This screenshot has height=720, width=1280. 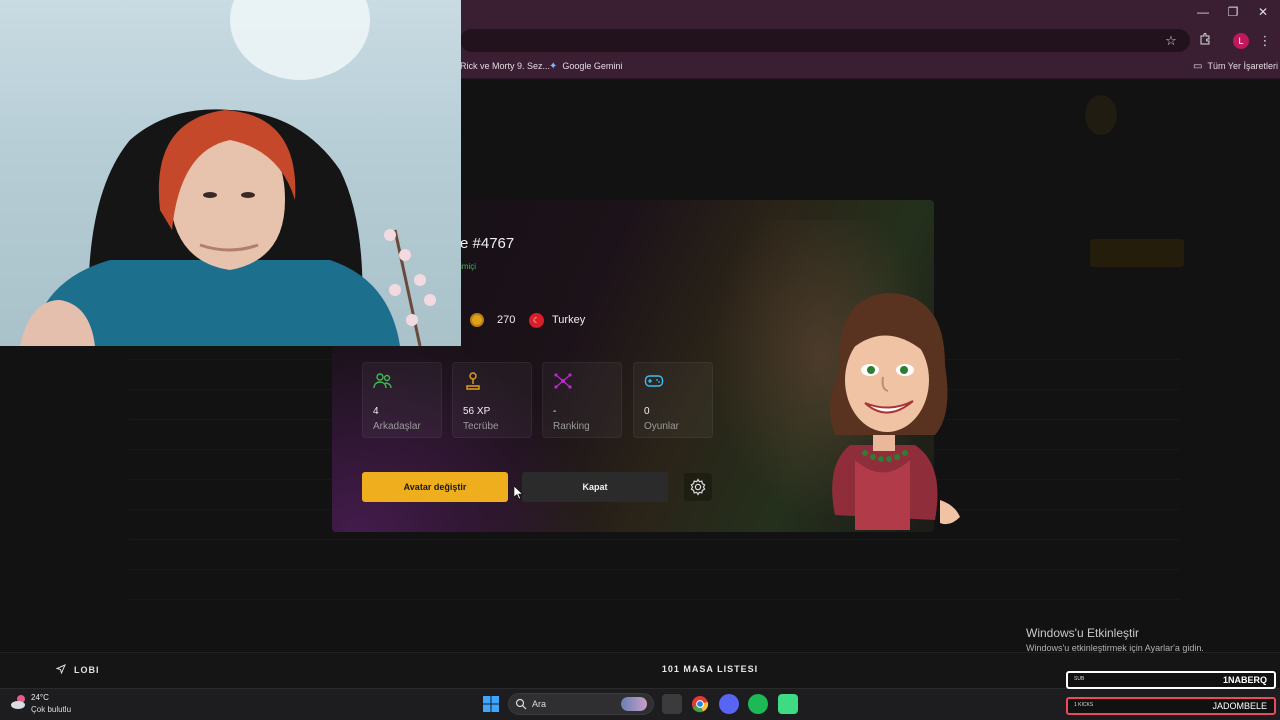 What do you see at coordinates (634, 704) in the screenshot?
I see `search-highlight-image` at bounding box center [634, 704].